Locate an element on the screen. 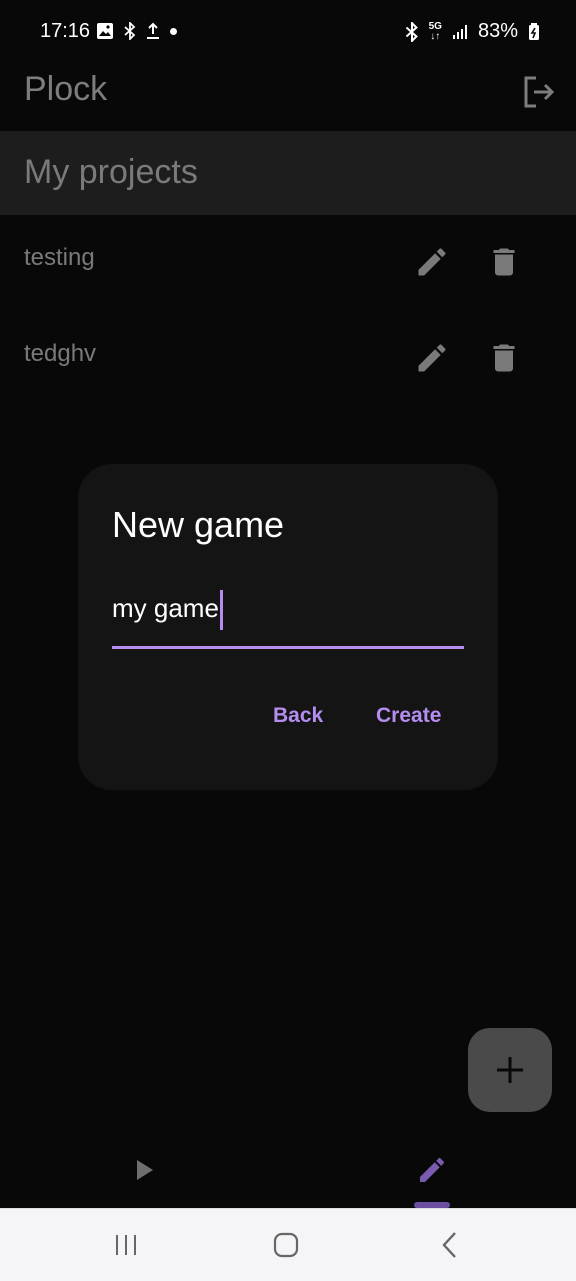 The height and width of the screenshot is (1281, 576). project-item: tedghv is located at coordinates (288, 358).